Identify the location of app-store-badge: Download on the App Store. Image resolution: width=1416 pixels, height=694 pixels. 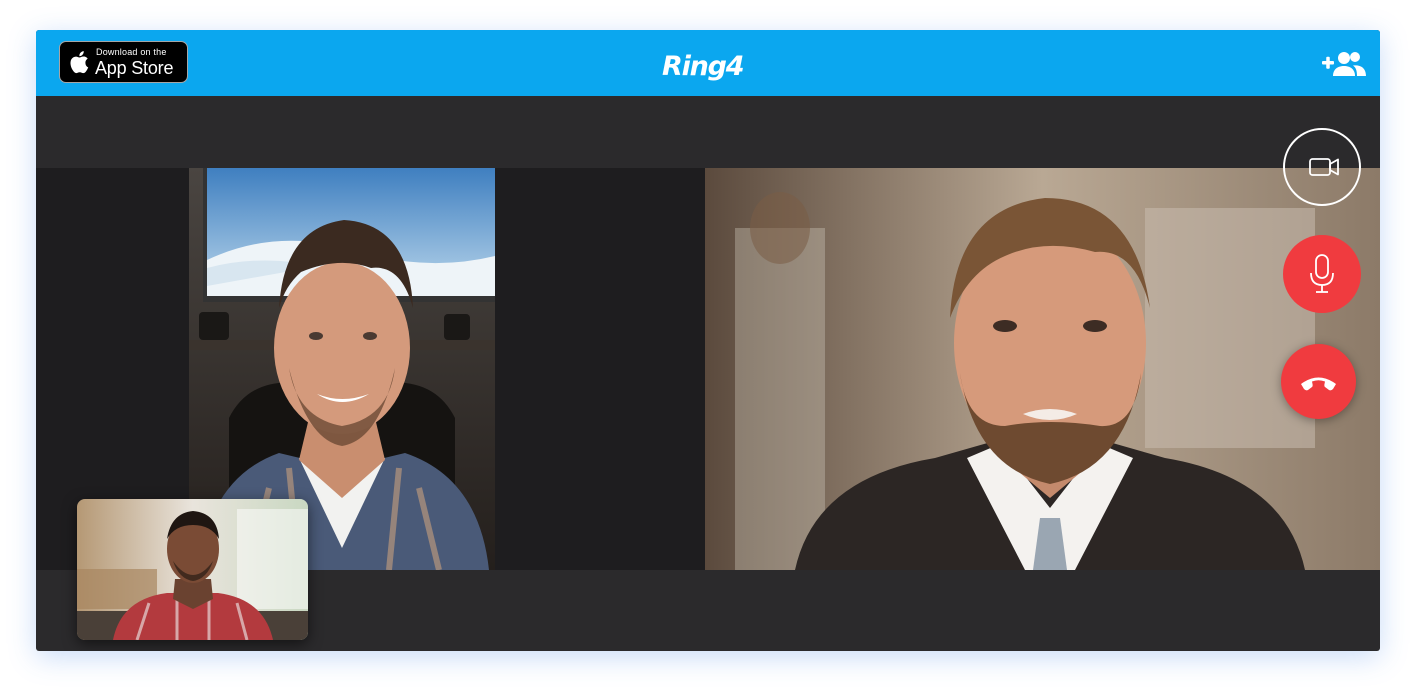
(123, 62).